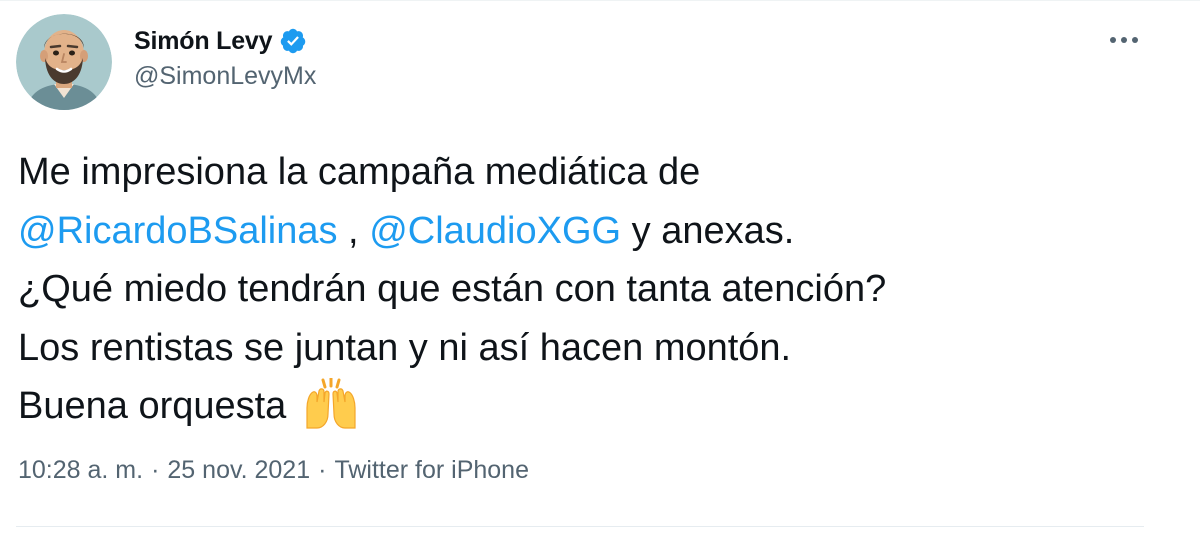 This screenshot has height=545, width=1200. Describe the element at coordinates (708, 230) in the screenshot. I see `tweet-text-segment: y anexas.` at that location.